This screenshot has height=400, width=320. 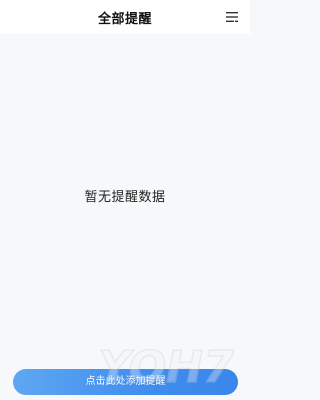 I want to click on empty-state-message: 暂无提醒数据, so click(x=125, y=197).